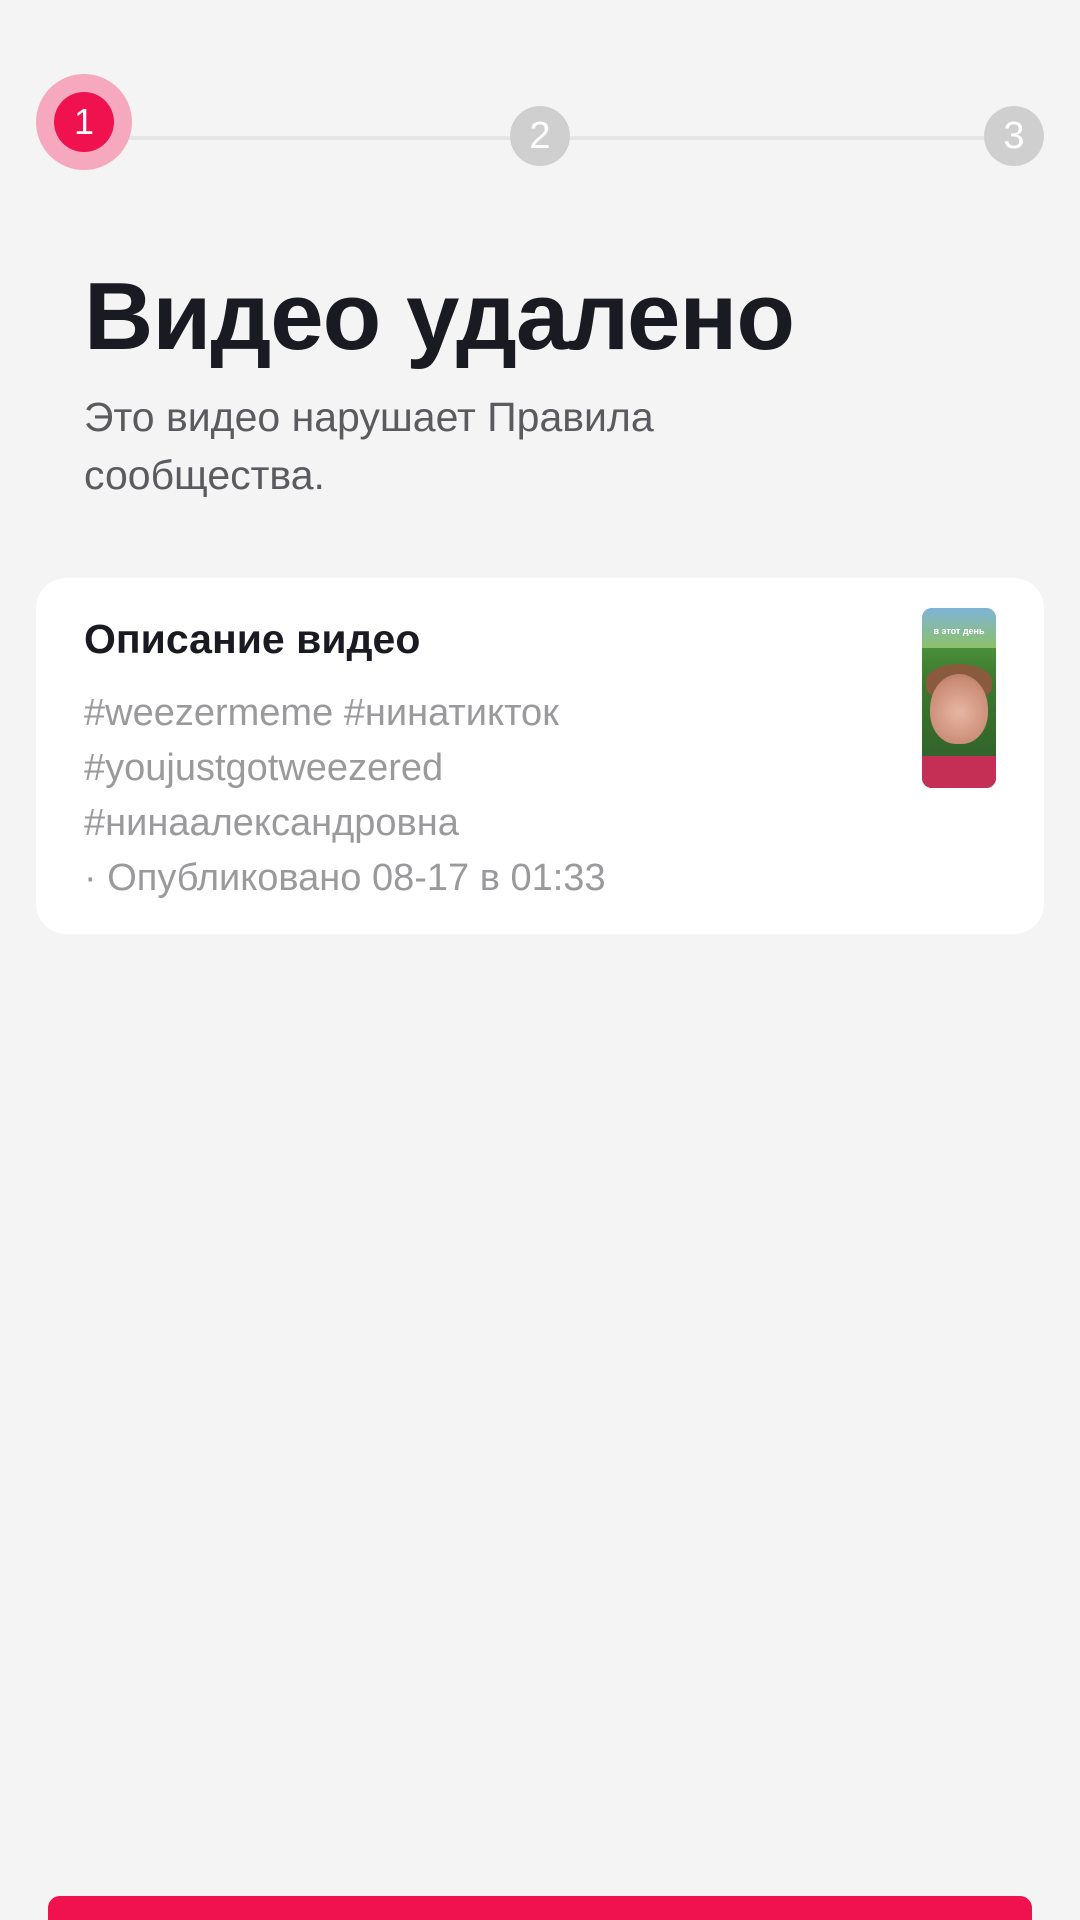 The height and width of the screenshot is (1920, 1080). I want to click on card-title: Описание видео, so click(252, 639).